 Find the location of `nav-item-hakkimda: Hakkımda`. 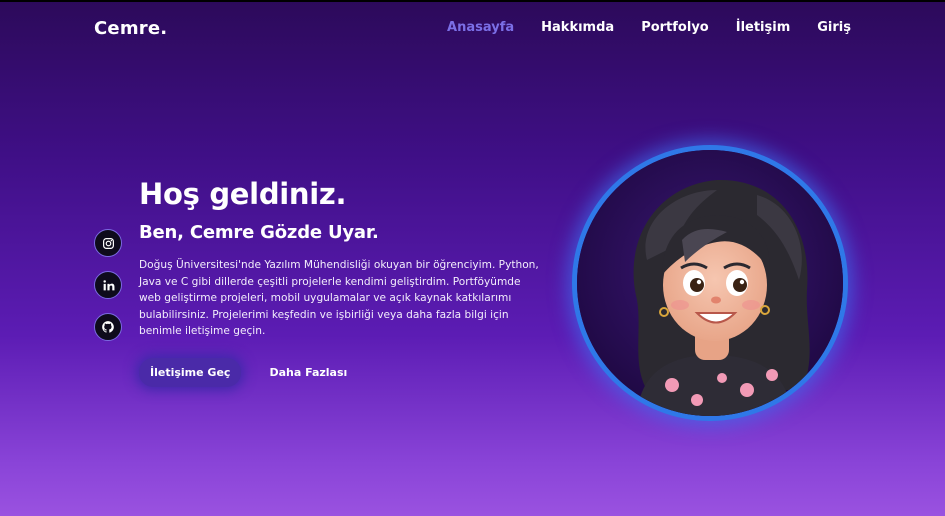

nav-item-hakkimda: Hakkımda is located at coordinates (577, 27).